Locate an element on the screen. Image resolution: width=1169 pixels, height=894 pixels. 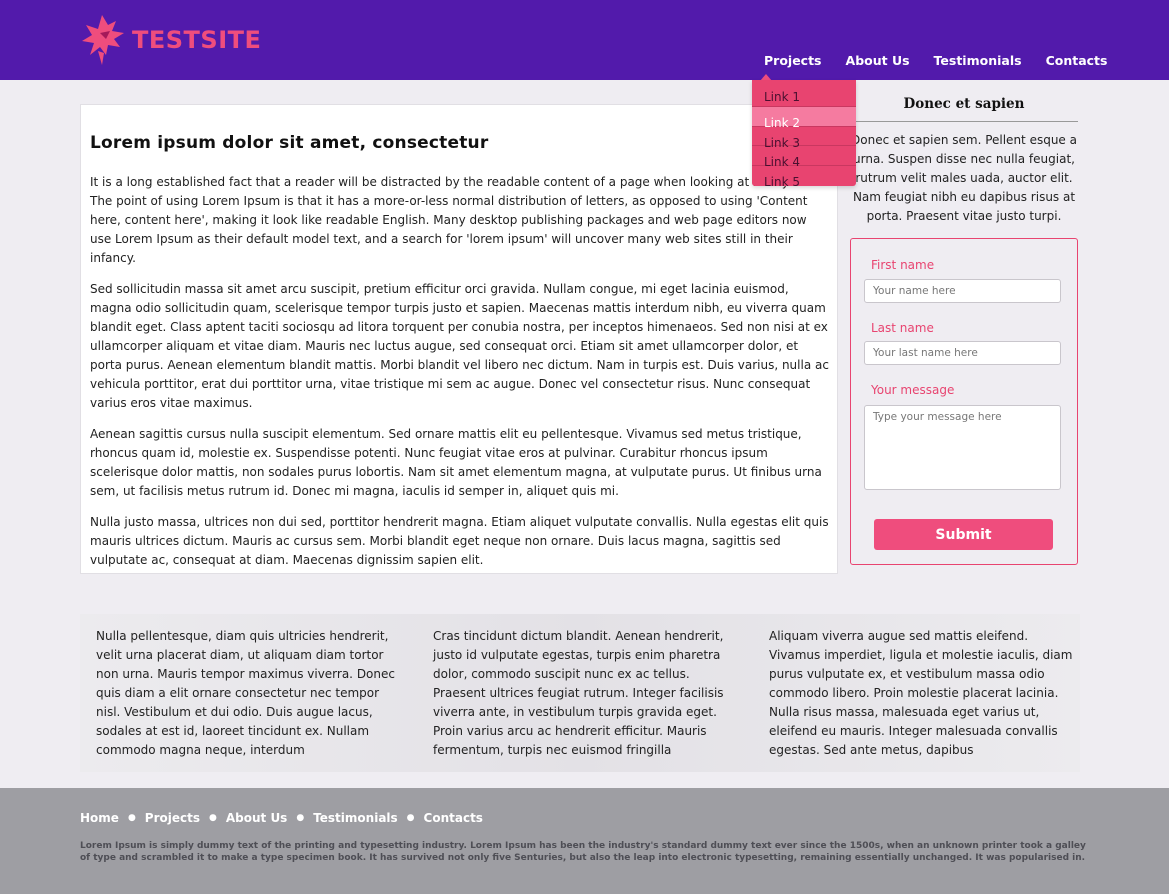
site-logo: TESTSITE is located at coordinates (170, 40).